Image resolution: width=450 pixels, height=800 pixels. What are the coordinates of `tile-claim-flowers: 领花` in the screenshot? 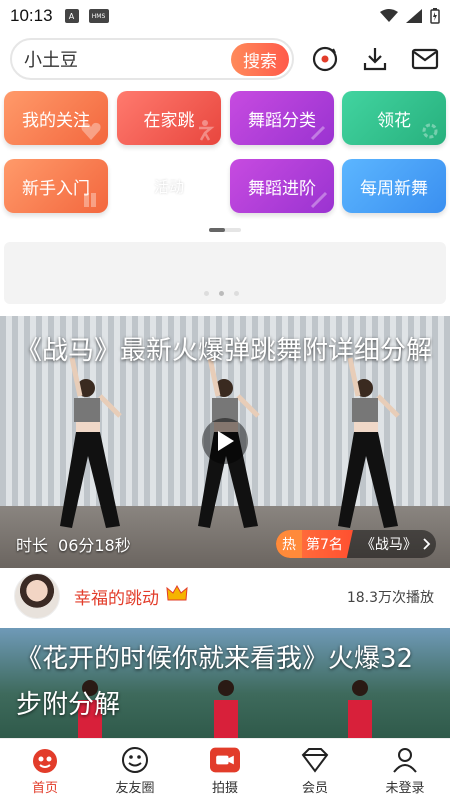 It's located at (394, 118).